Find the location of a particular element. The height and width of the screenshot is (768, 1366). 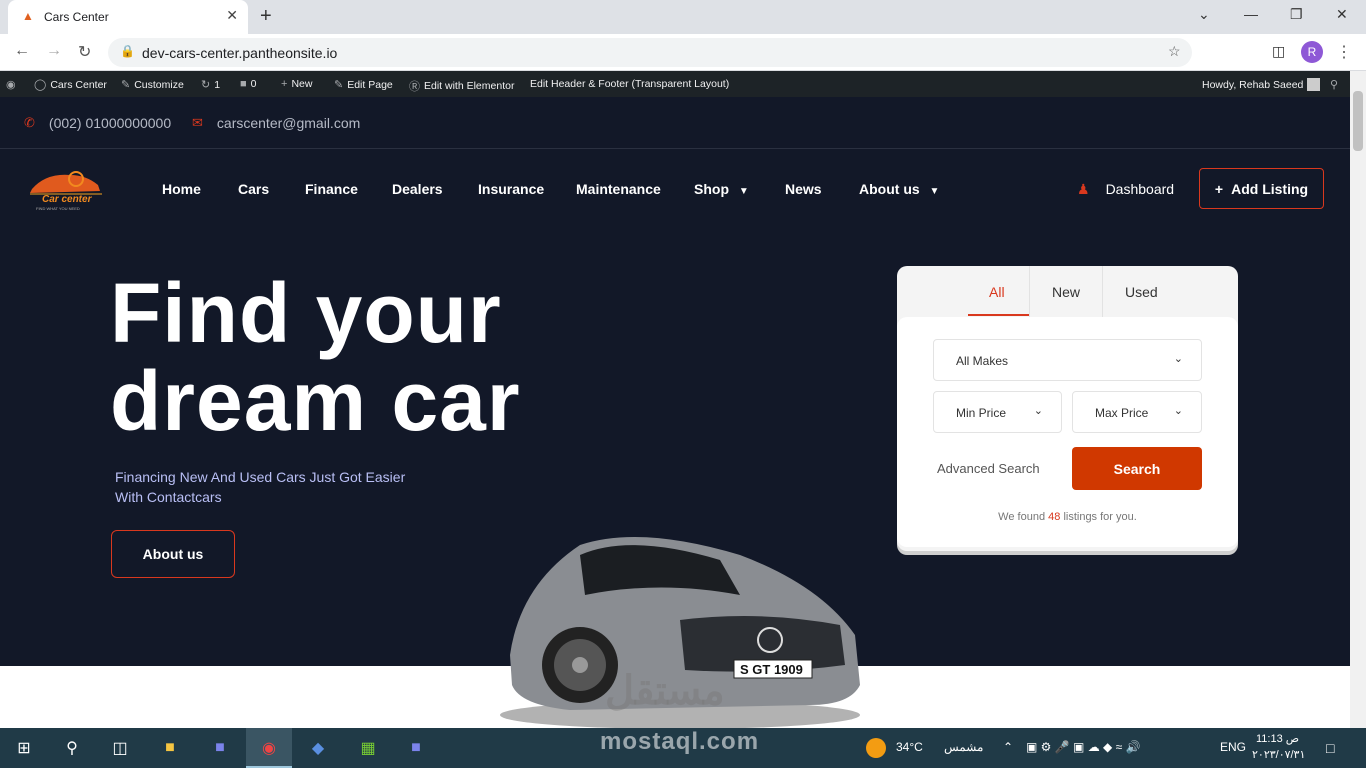

url-text: dev-cars-center.pantheonsite.io is located at coordinates (240, 53).